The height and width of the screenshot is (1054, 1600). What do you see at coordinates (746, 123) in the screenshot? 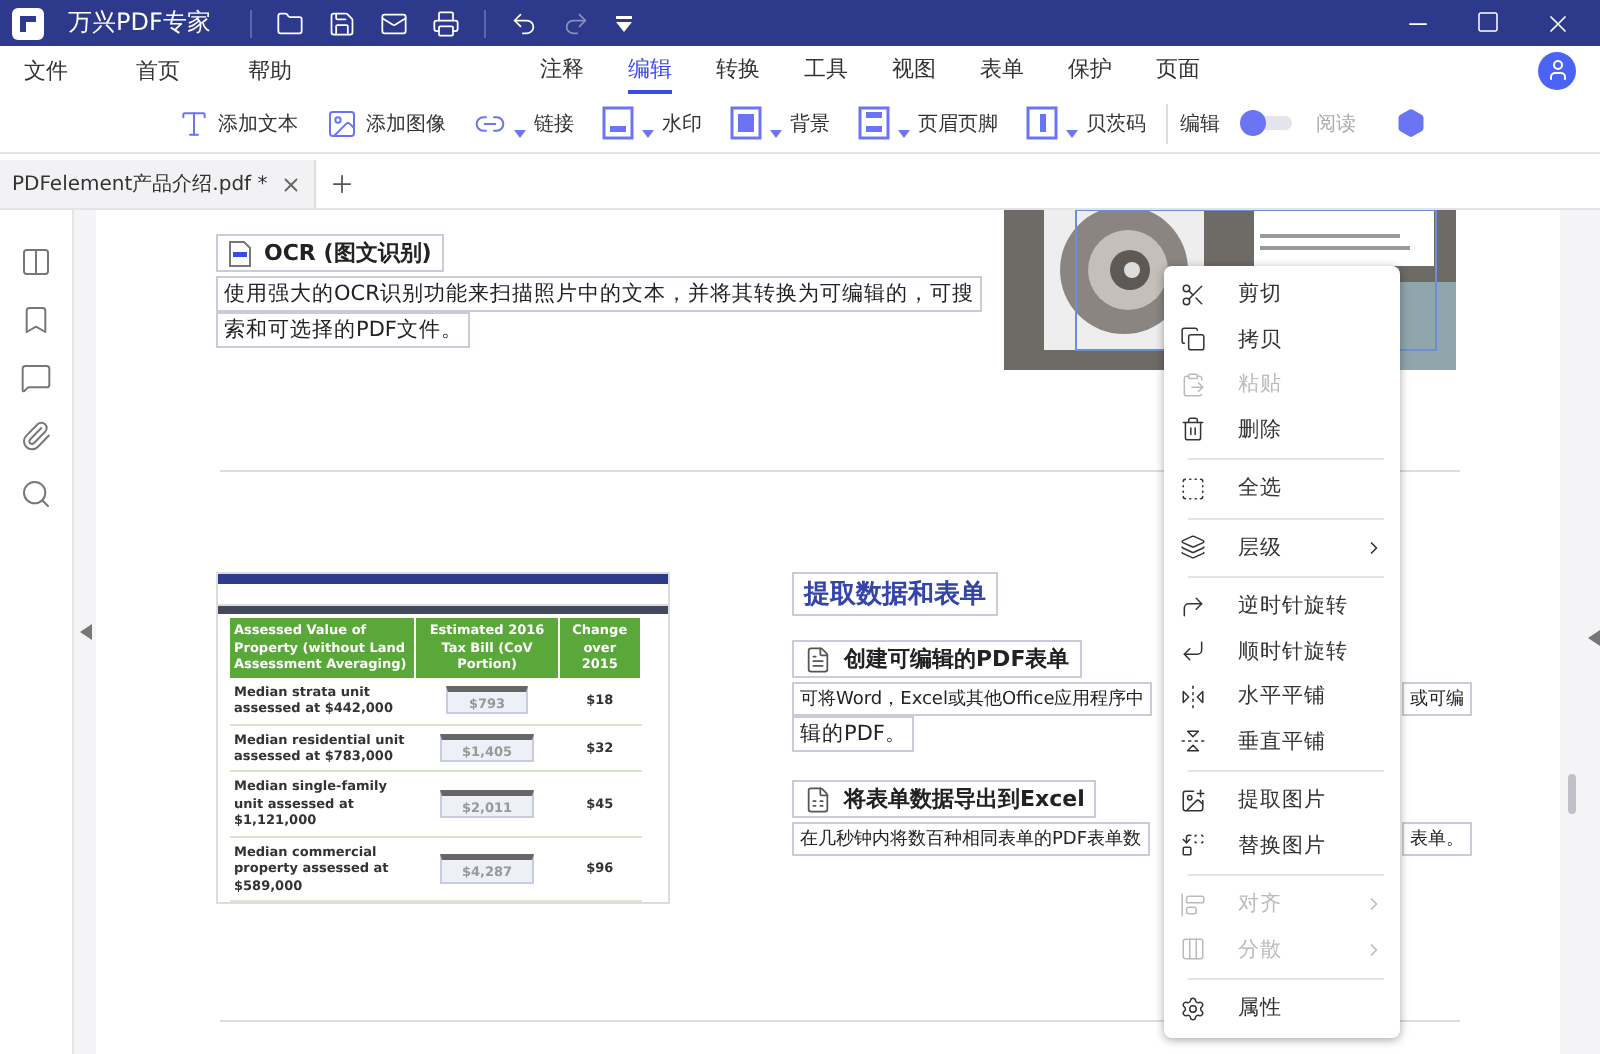
I see `background-icon` at bounding box center [746, 123].